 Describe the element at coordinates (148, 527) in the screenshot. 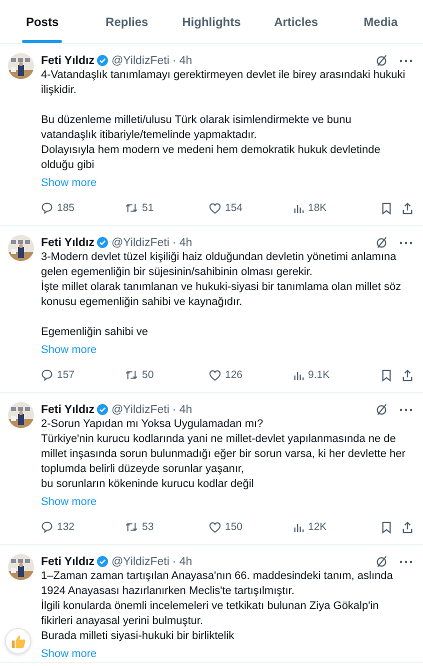

I see `repost-count: 53` at that location.